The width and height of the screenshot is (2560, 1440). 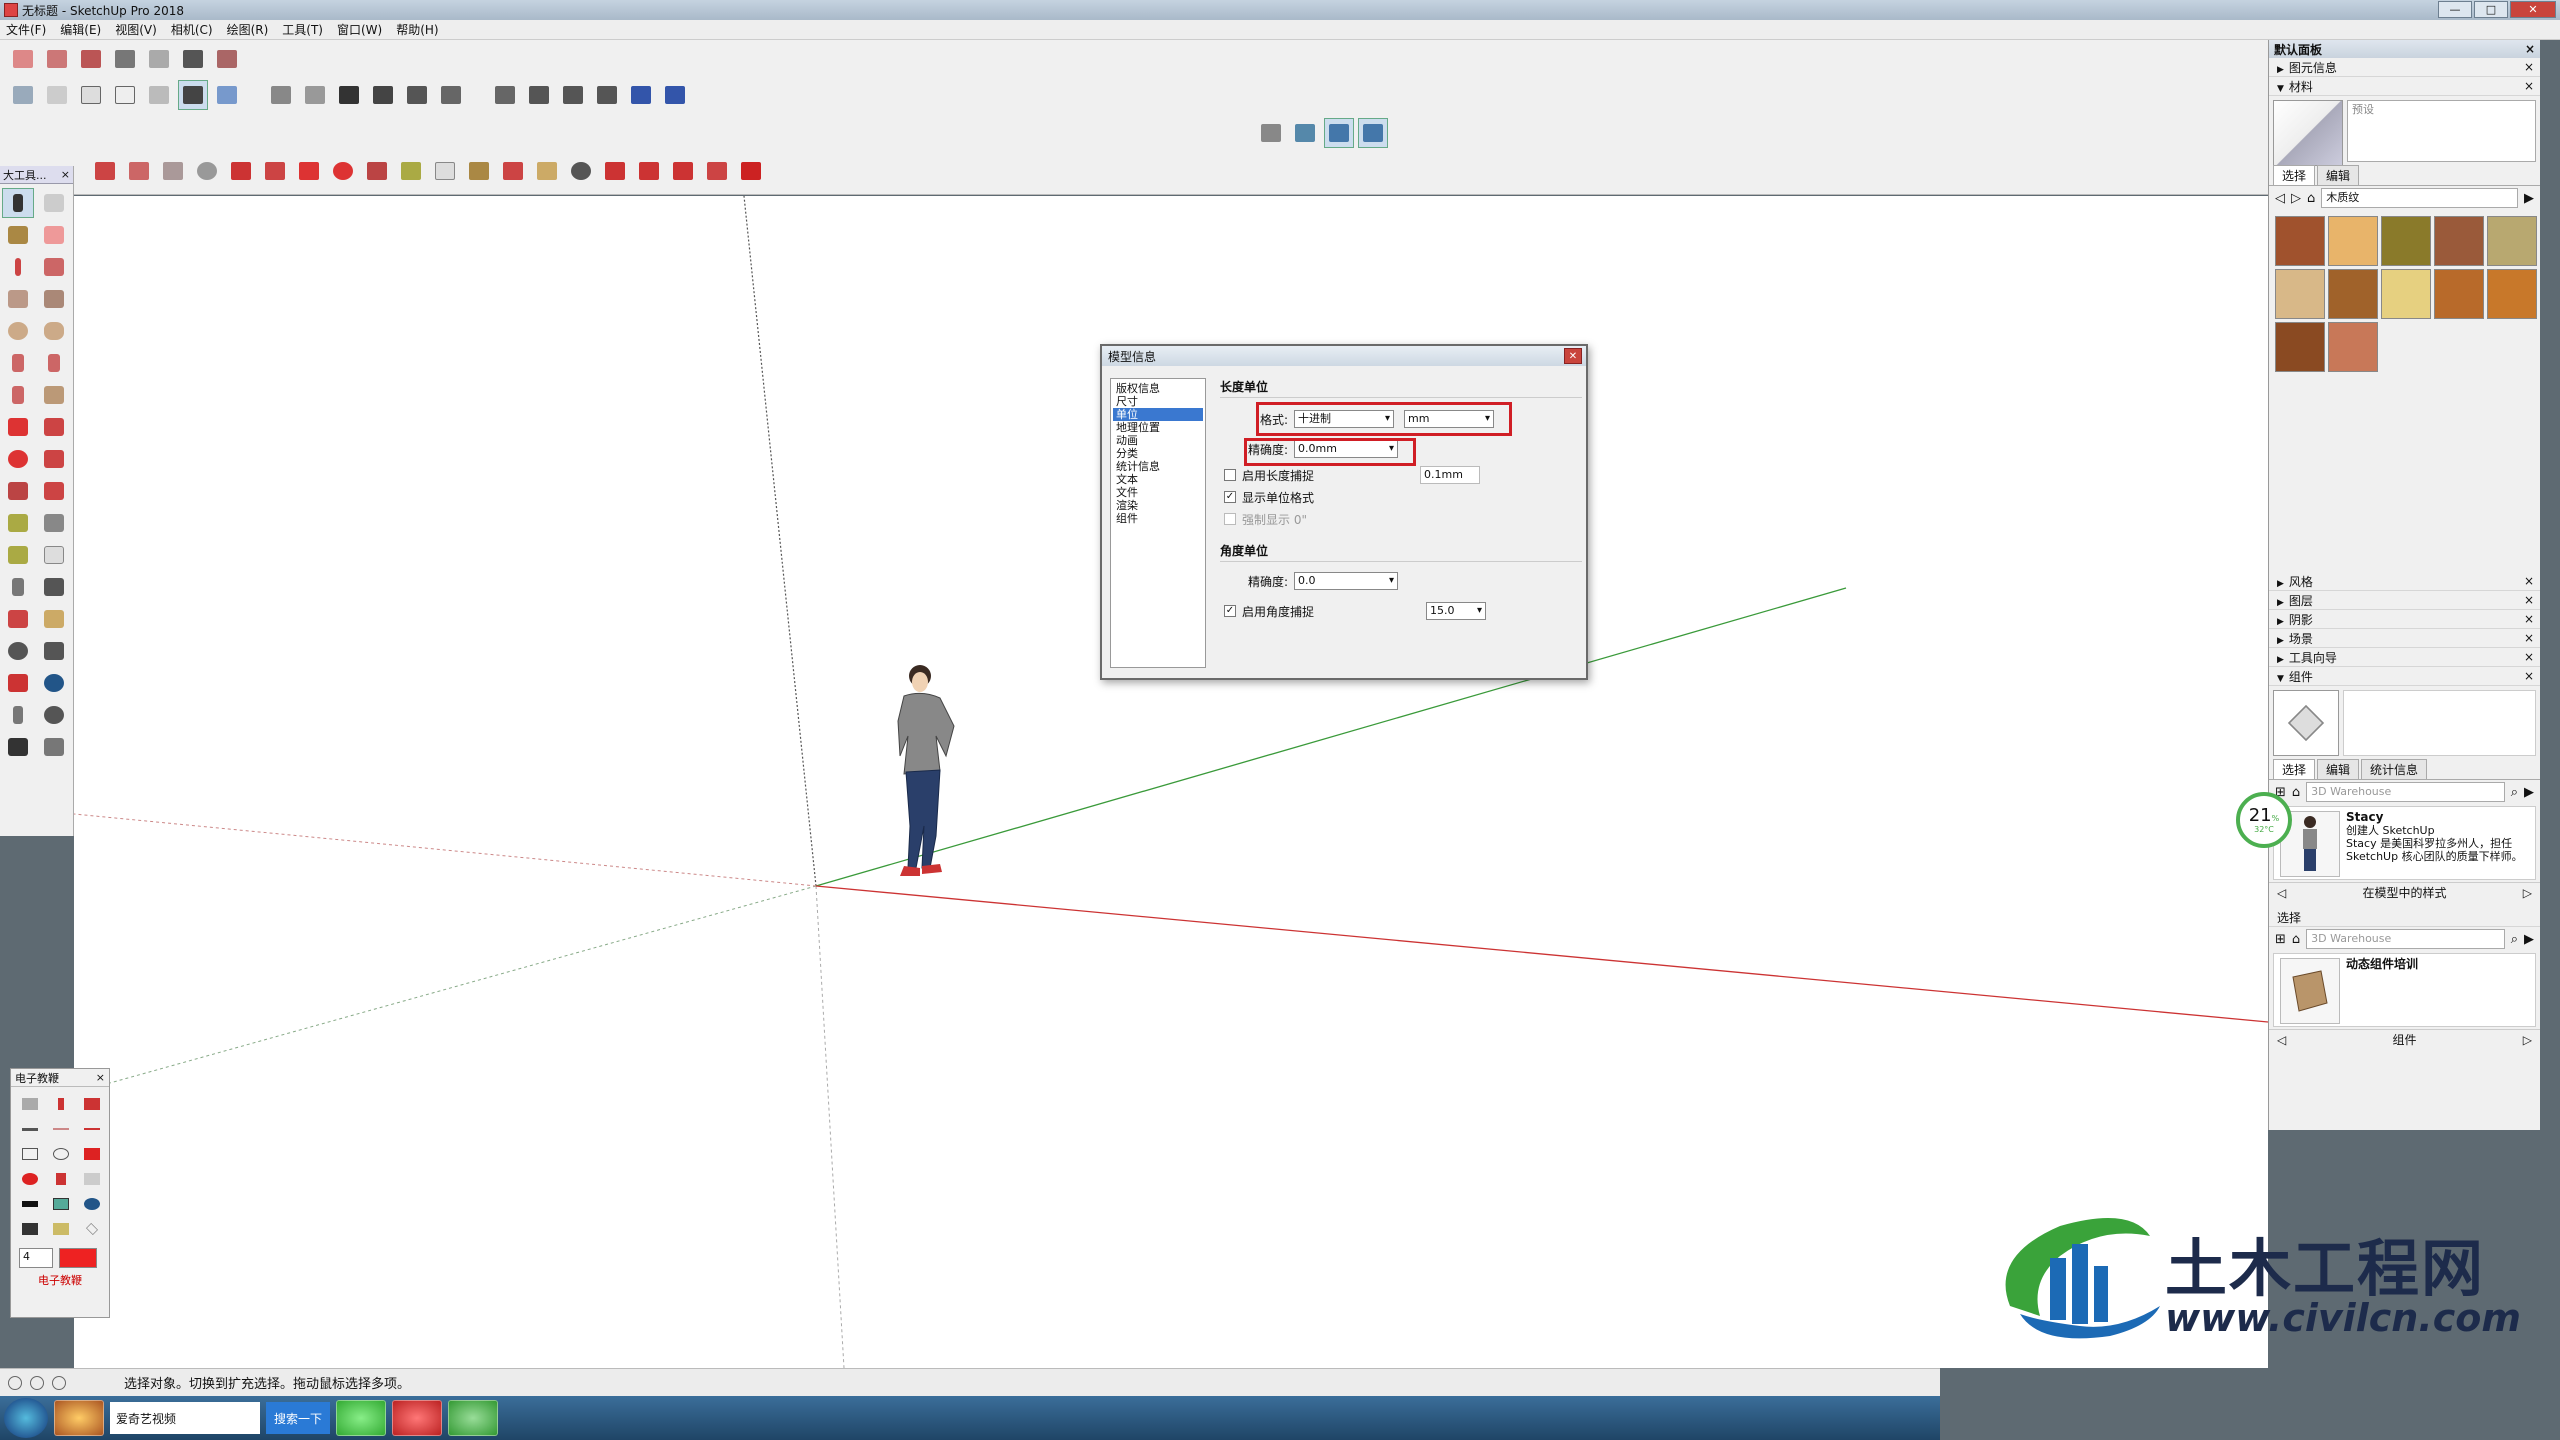 I want to click on dialog-nav-item: 分类, so click(x=1158, y=453).